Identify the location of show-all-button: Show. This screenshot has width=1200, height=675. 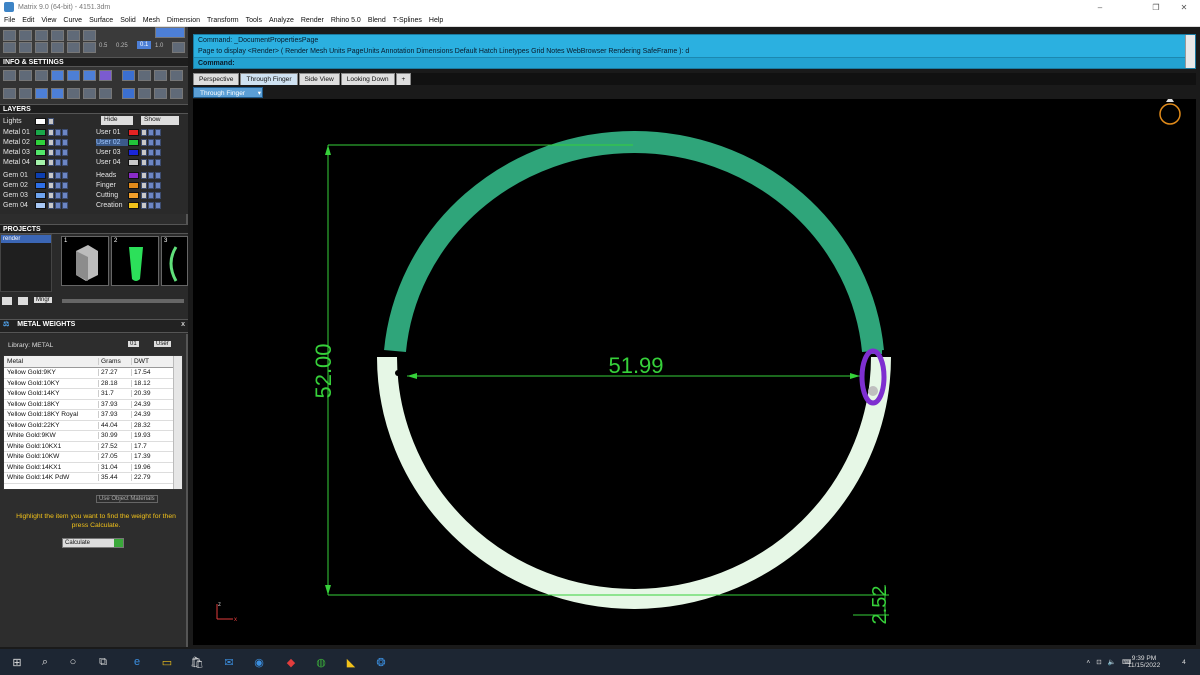
(160, 120).